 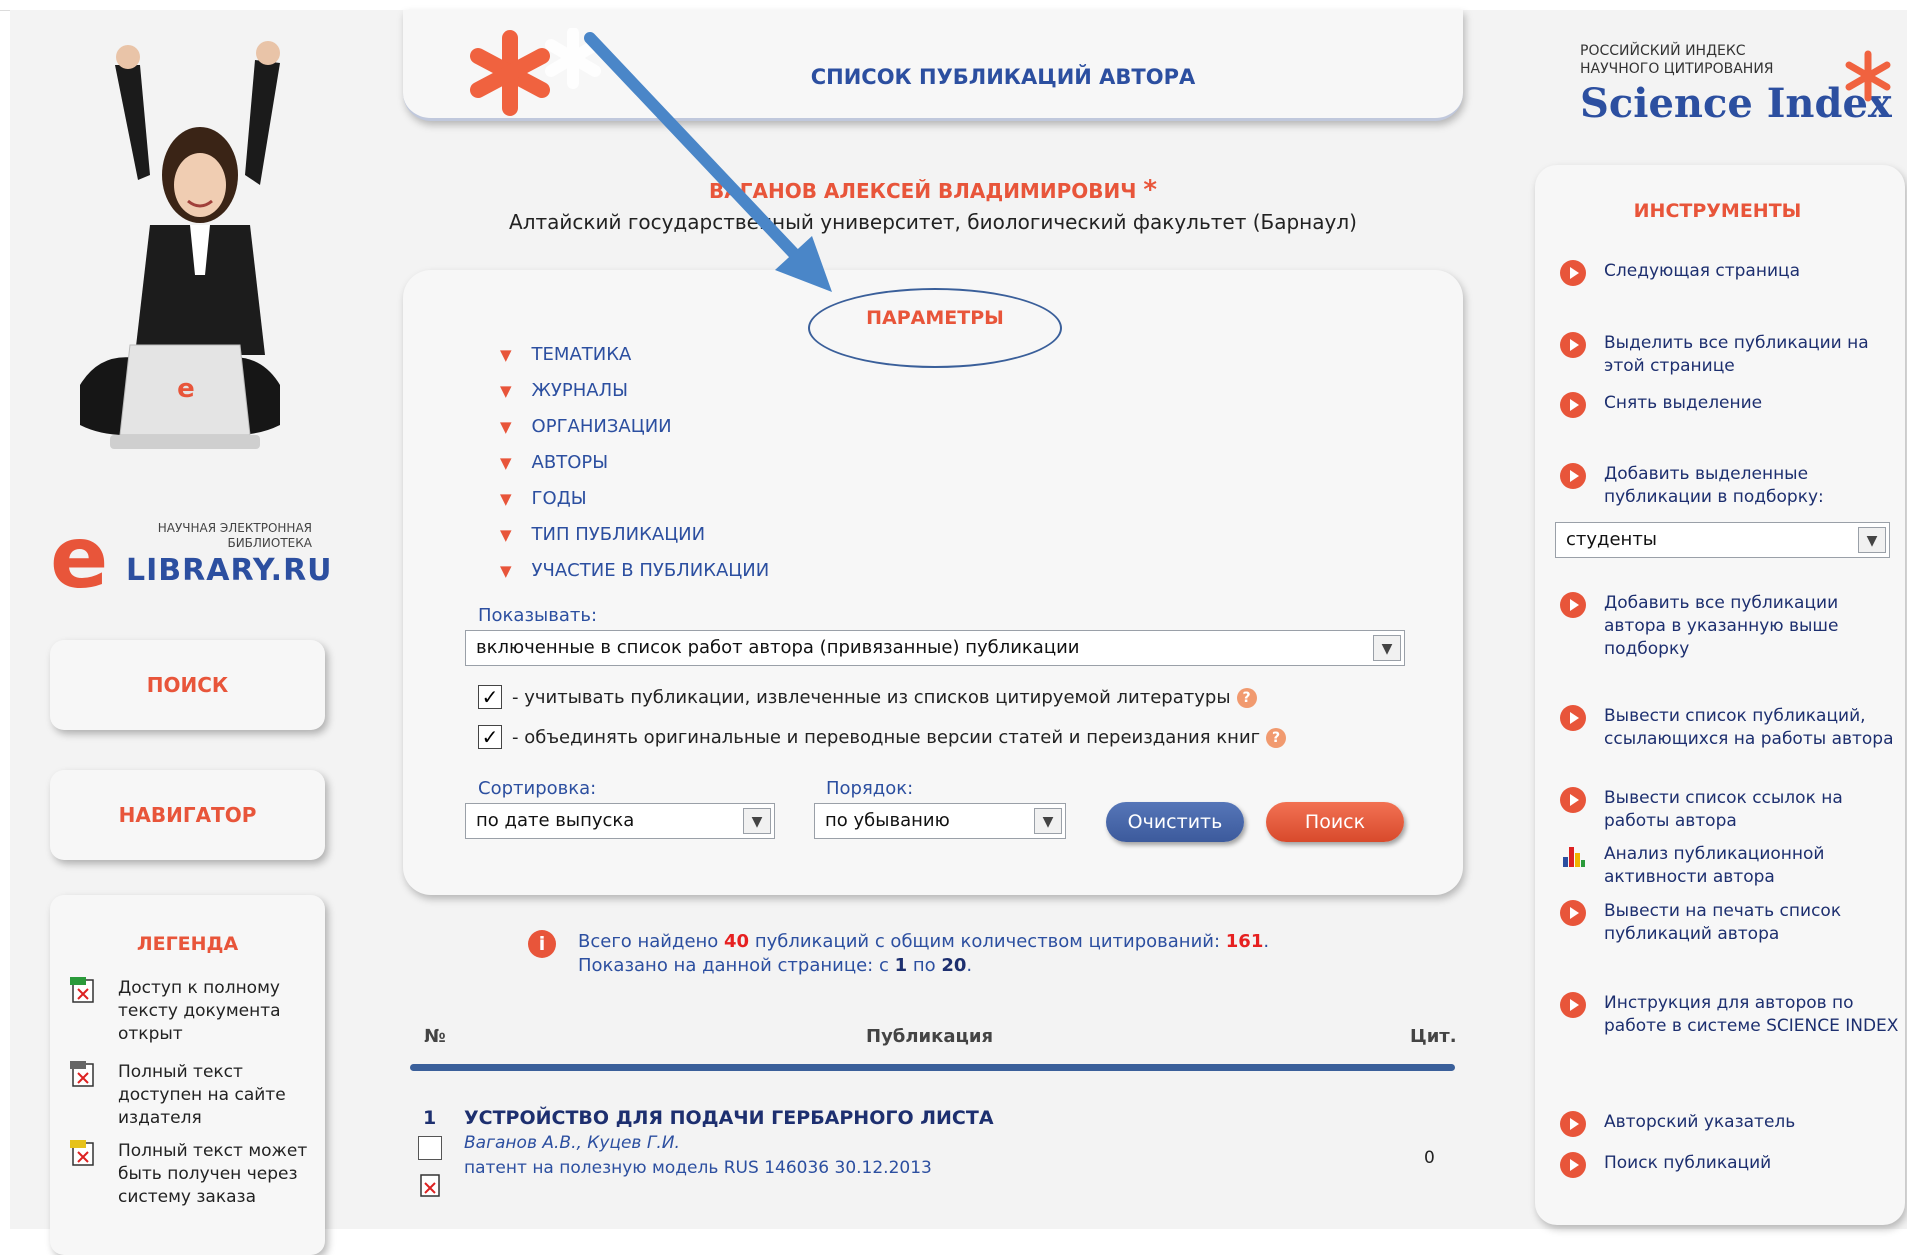 I want to click on search-nav-button: ПОИСК, so click(x=187, y=685).